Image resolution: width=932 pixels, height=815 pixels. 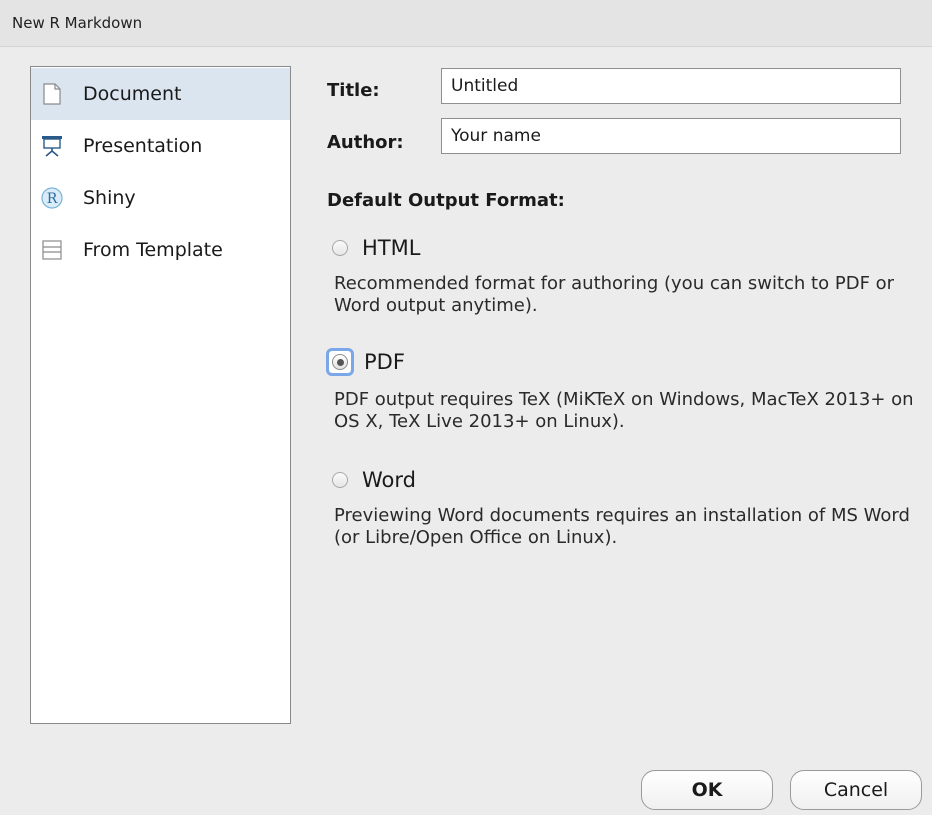 I want to click on author-input, so click(x=671, y=136).